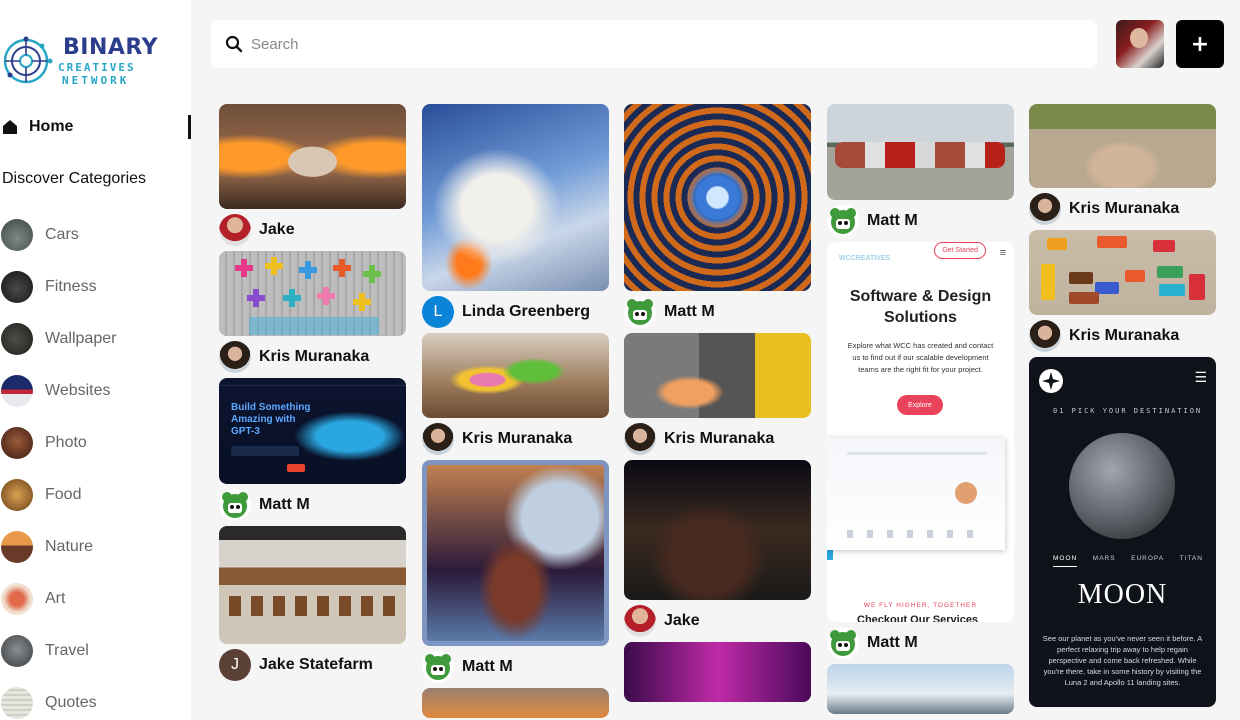 The height and width of the screenshot is (720, 1240). Describe the element at coordinates (95, 495) in the screenshot. I see `category-item-food: Food` at that location.